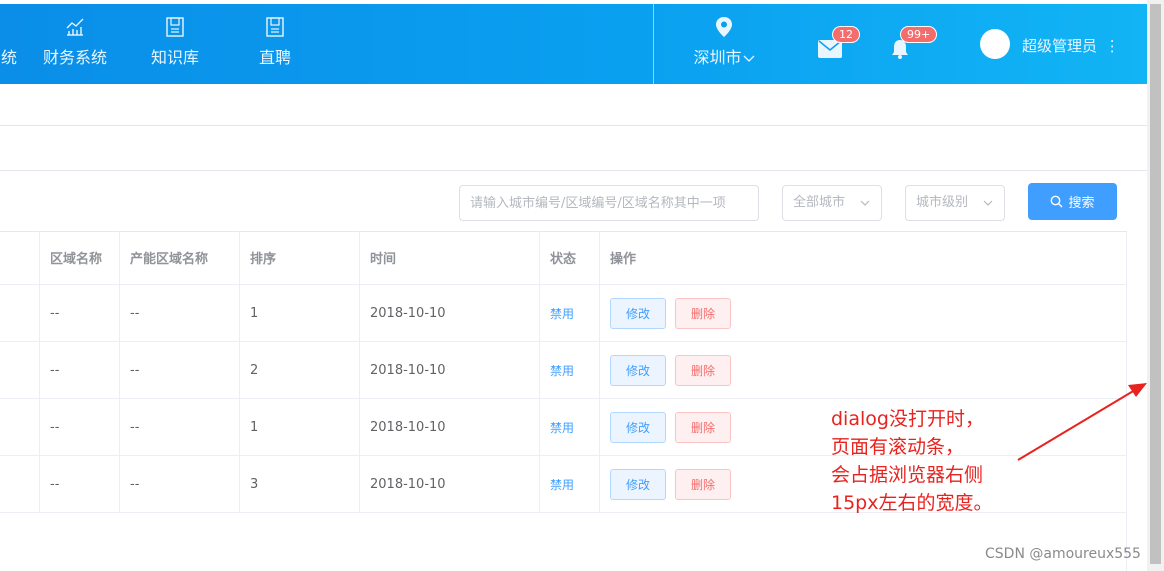 This screenshot has width=1164, height=571. I want to click on nav-item-label: 知识库, so click(174, 57).